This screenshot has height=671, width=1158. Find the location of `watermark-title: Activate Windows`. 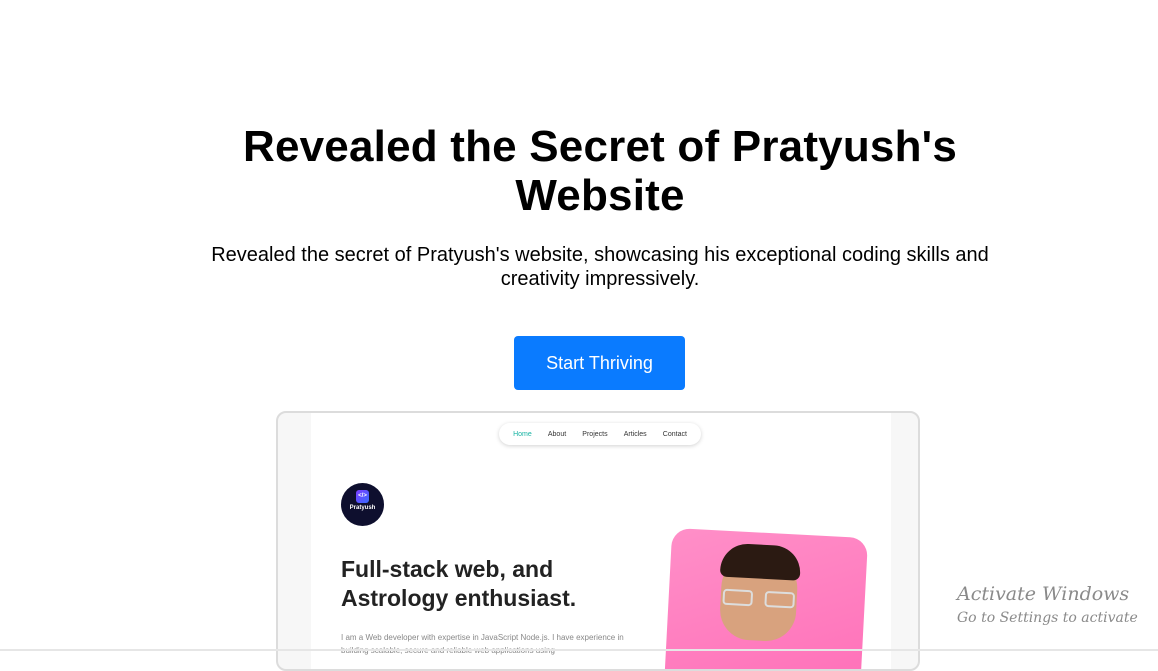

watermark-title: Activate Windows is located at coordinates (1043, 594).